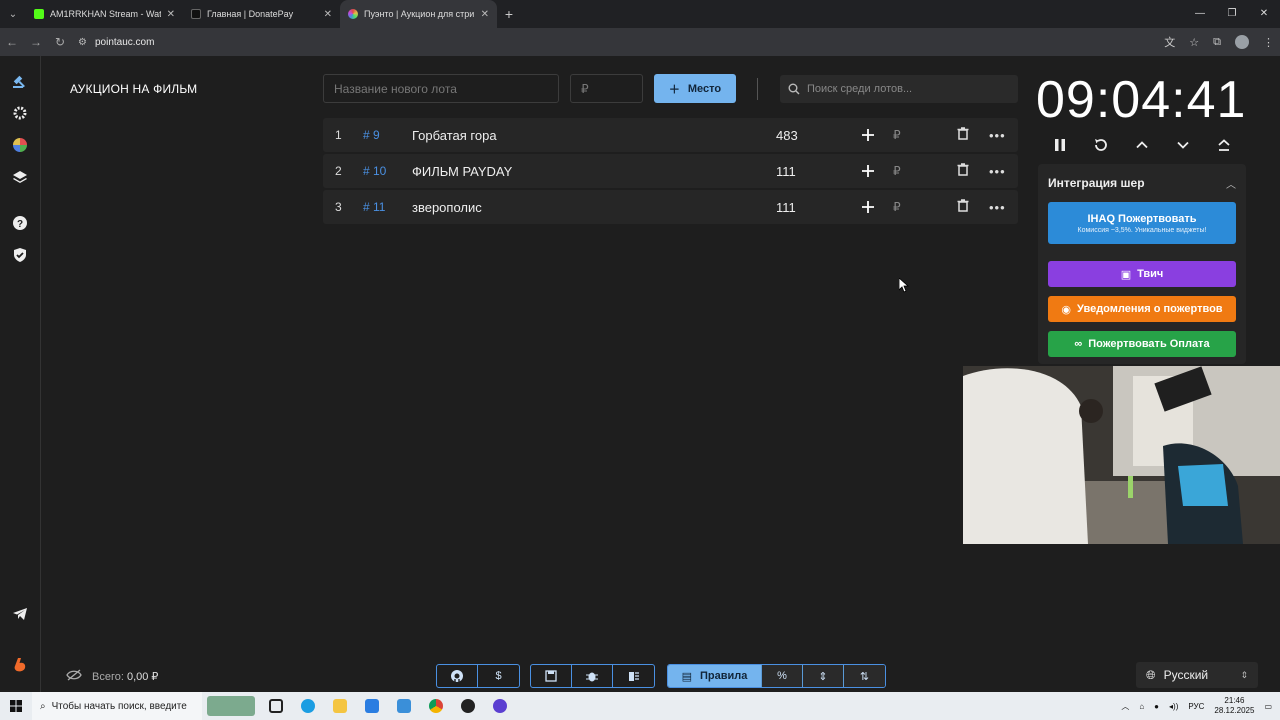 This screenshot has width=1280, height=720. What do you see at coordinates (1194, 42) in the screenshot?
I see `bookmark-star-icon: ☆` at bounding box center [1194, 42].